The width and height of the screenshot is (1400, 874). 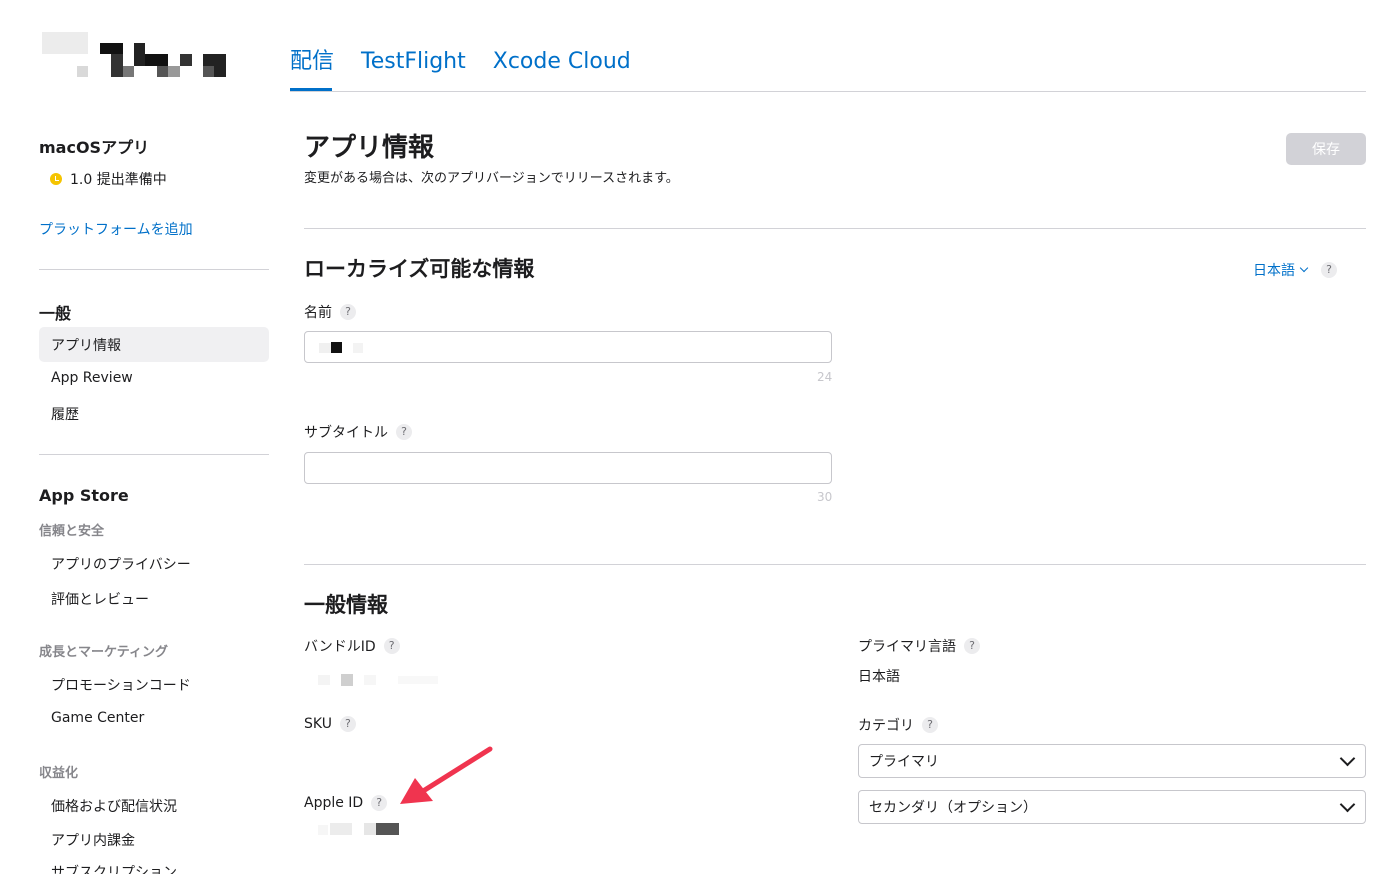 I want to click on status-text: 1.0 提出準備中, so click(x=118, y=180).